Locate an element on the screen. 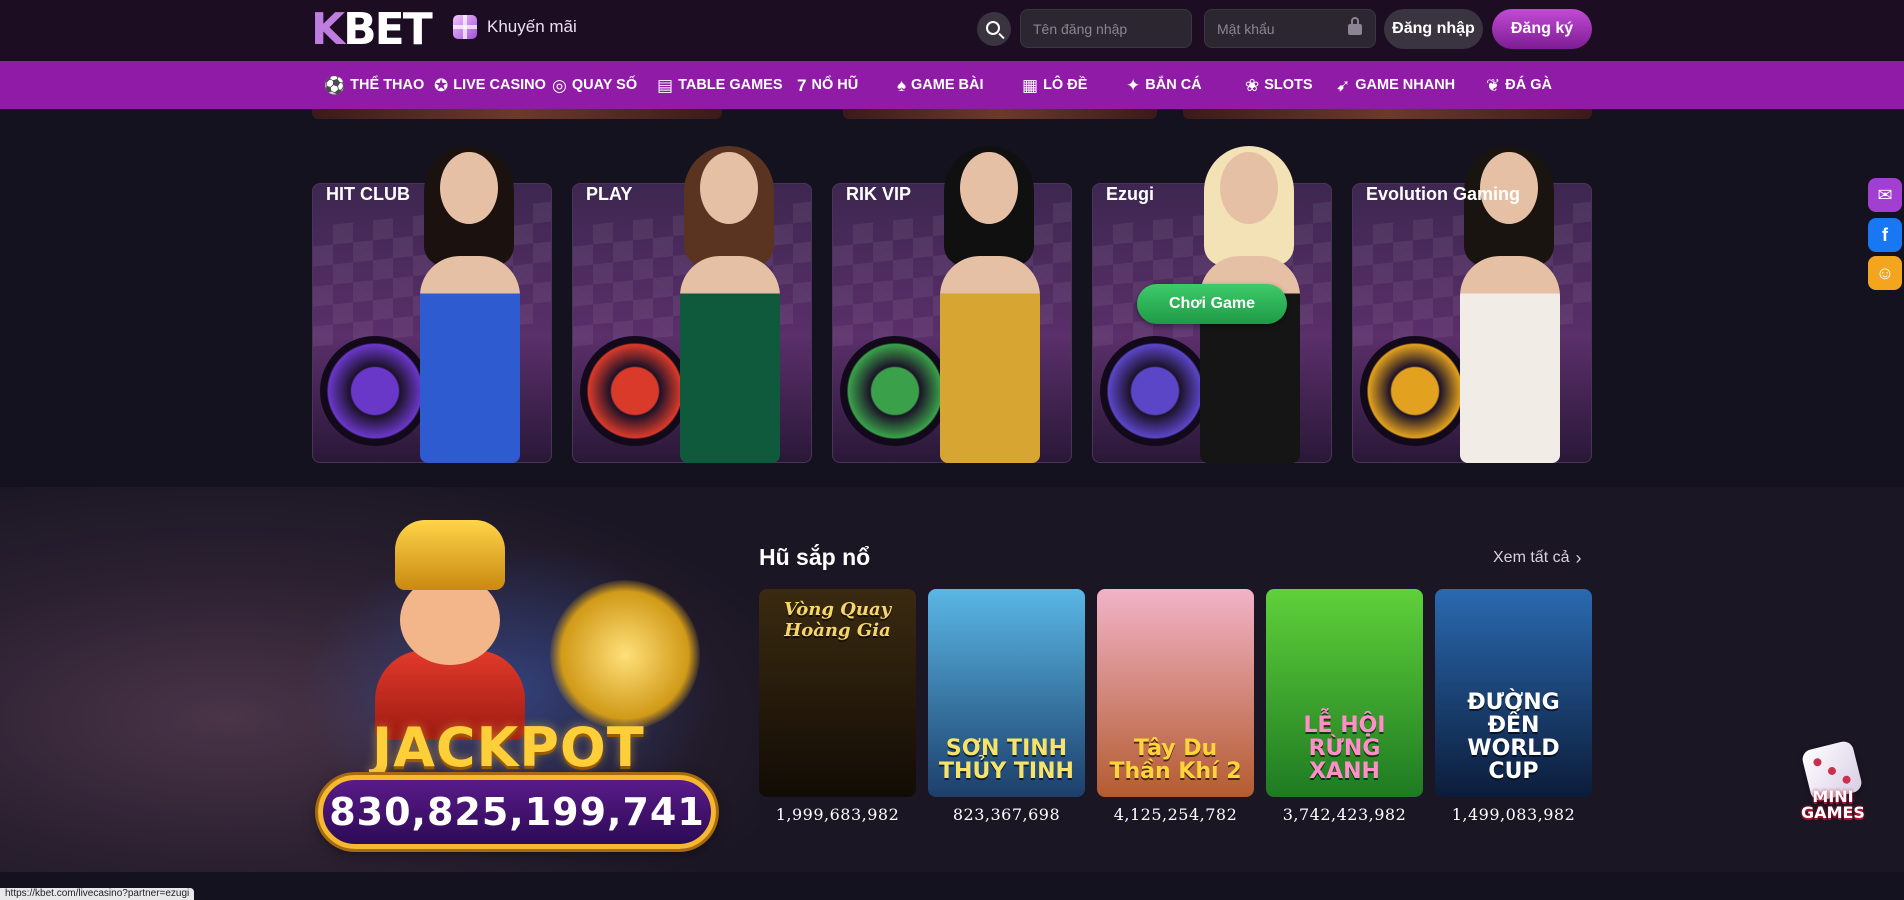 This screenshot has width=1904, height=900. provider-card: HIT CLUB is located at coordinates (432, 304).